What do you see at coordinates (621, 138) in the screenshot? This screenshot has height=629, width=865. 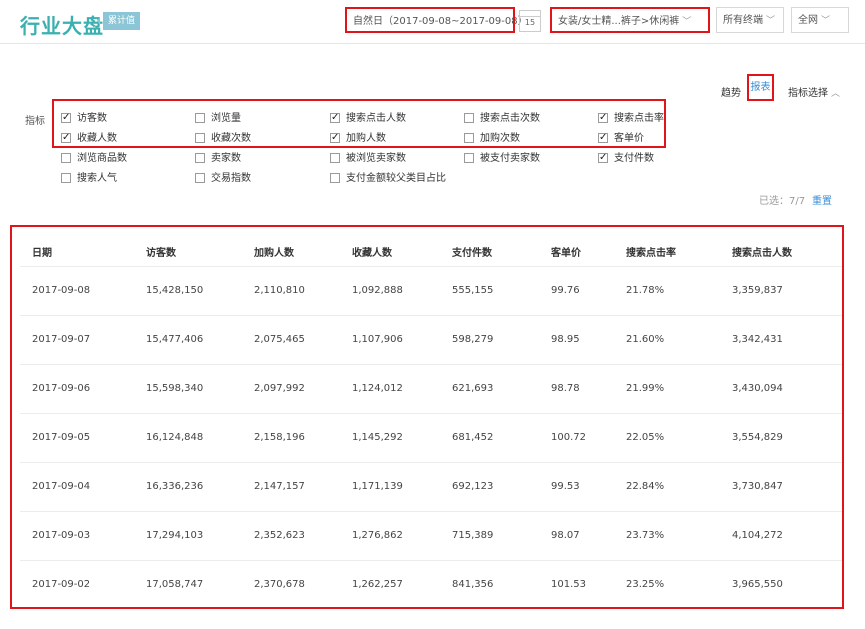 I see `metric-checkbox: 客单价` at bounding box center [621, 138].